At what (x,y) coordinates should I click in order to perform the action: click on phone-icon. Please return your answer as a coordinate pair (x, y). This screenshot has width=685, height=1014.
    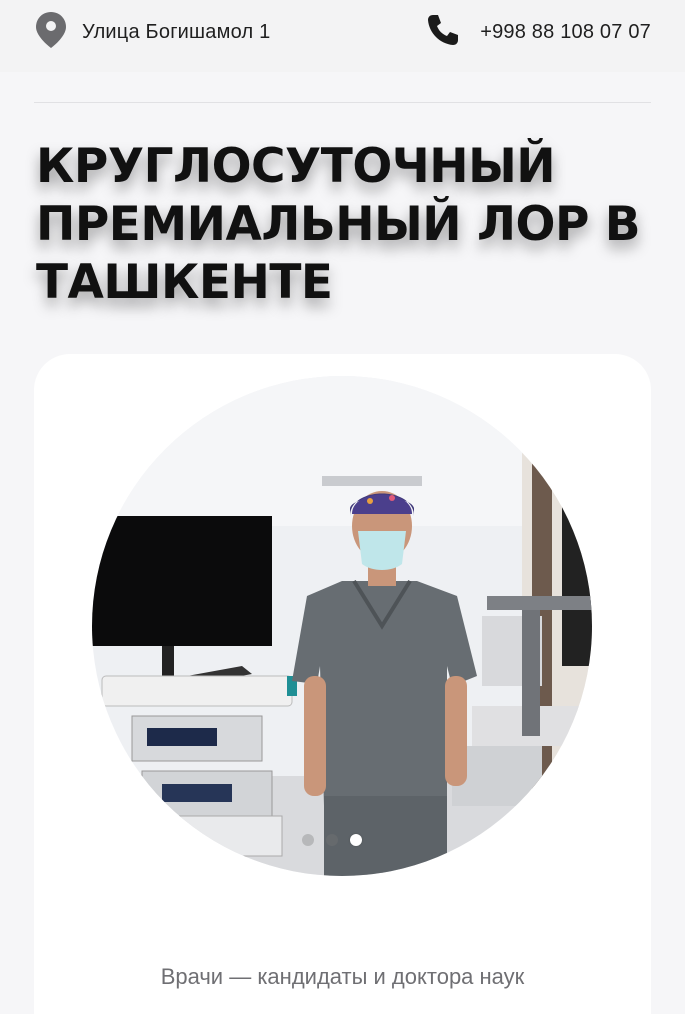
    Looking at the image, I should click on (443, 32).